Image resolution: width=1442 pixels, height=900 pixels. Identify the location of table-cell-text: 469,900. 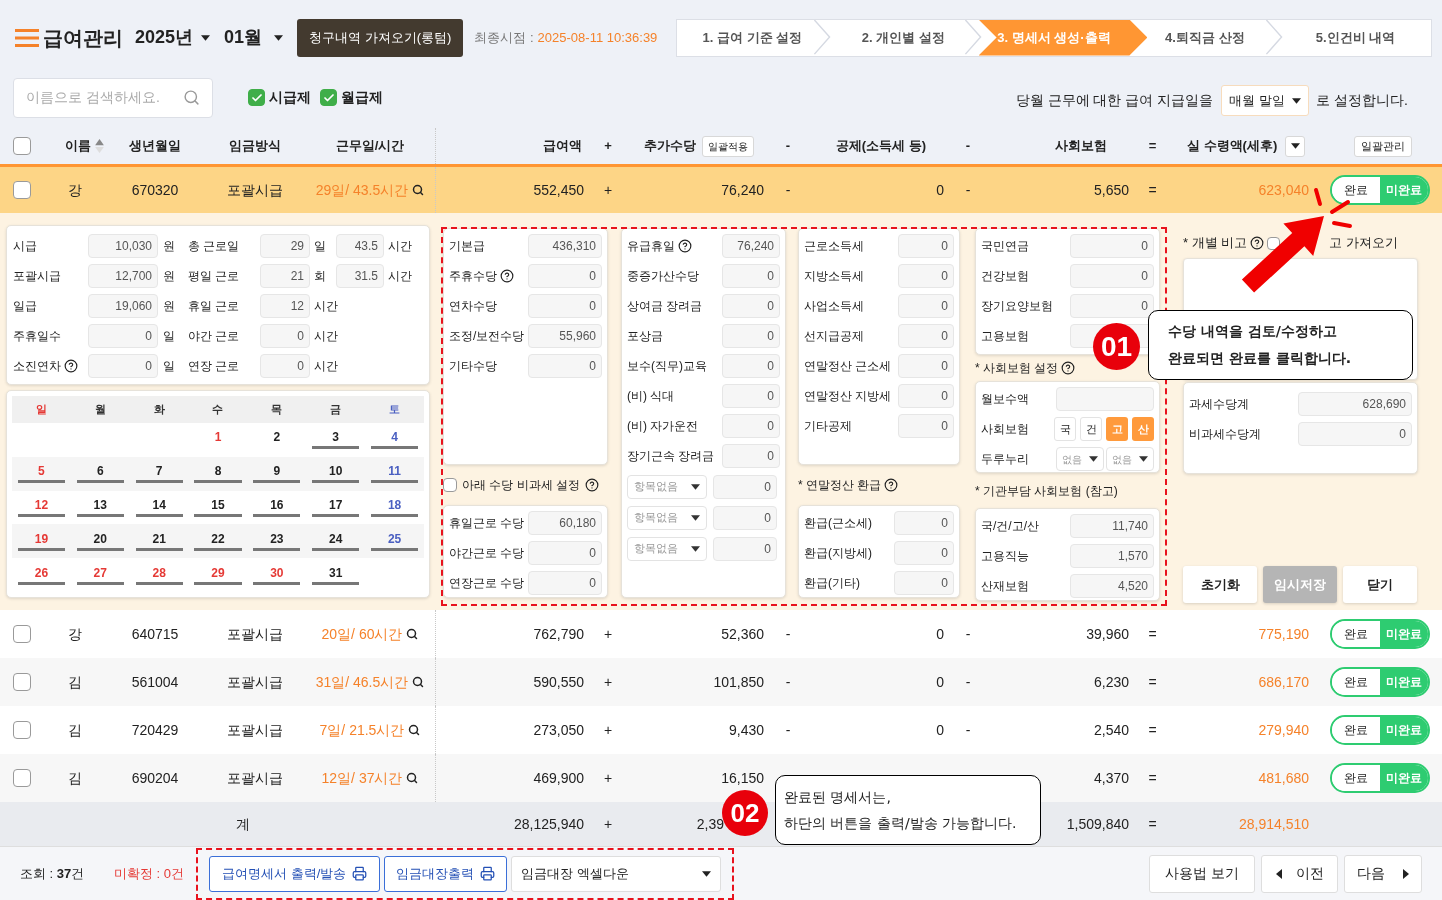
(558, 778).